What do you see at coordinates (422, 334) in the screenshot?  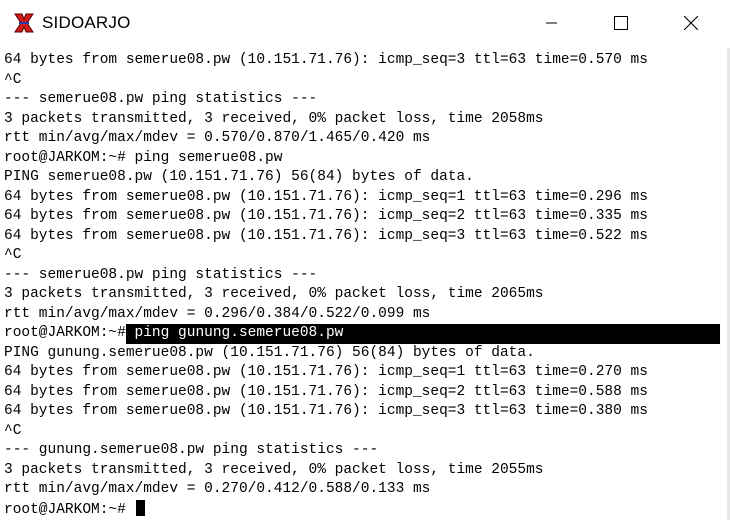 I see `selected-command: ping gunung.semerue08.pw` at bounding box center [422, 334].